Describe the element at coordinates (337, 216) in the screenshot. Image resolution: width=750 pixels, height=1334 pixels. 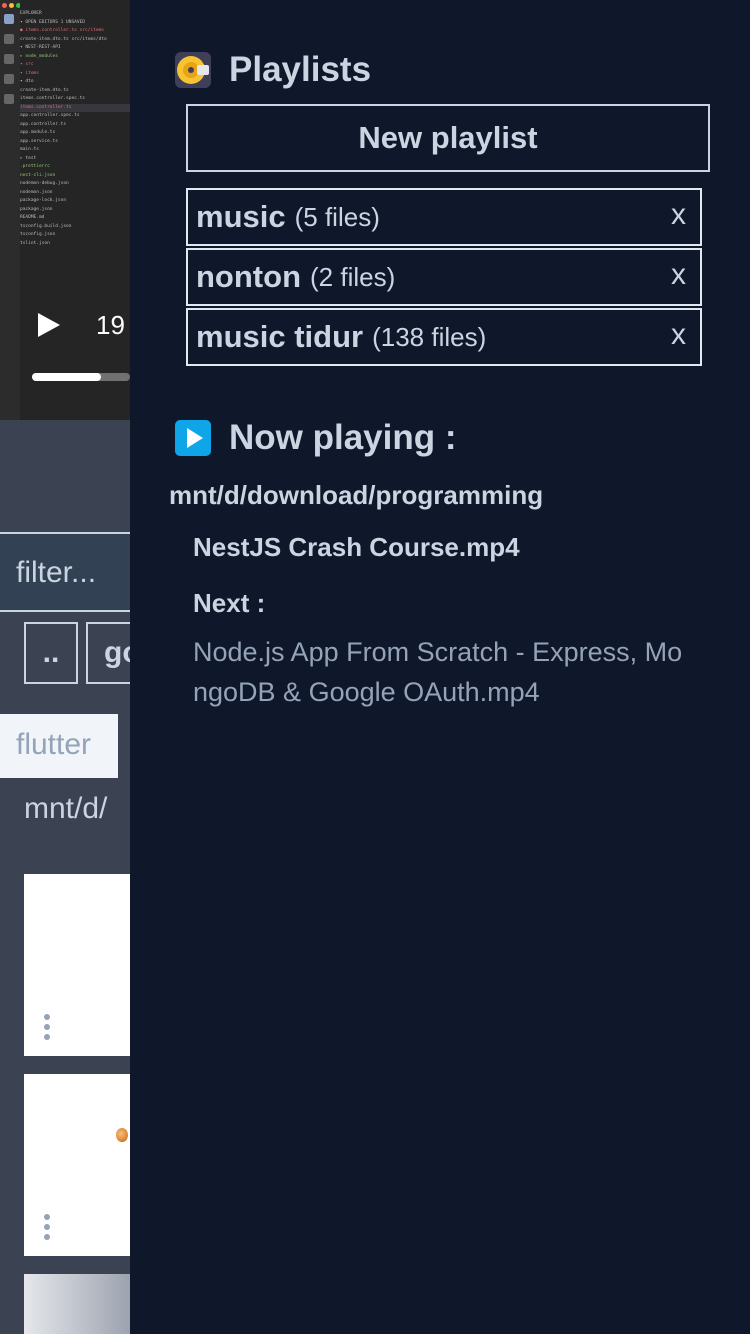
I see `playlist-file-count: (5 files)` at that location.